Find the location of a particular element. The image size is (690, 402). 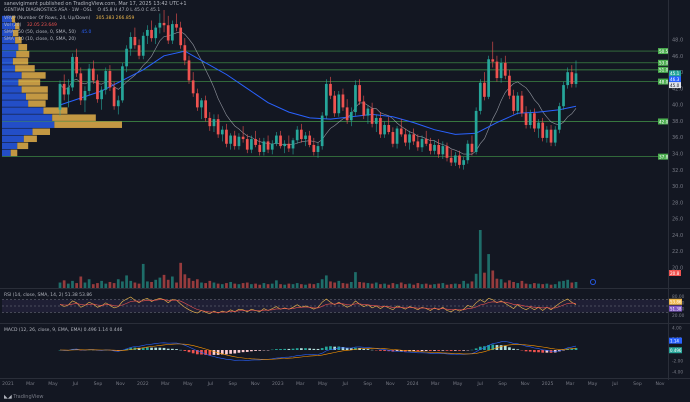

macd-tick-label: -2.00 is located at coordinates (677, 362).